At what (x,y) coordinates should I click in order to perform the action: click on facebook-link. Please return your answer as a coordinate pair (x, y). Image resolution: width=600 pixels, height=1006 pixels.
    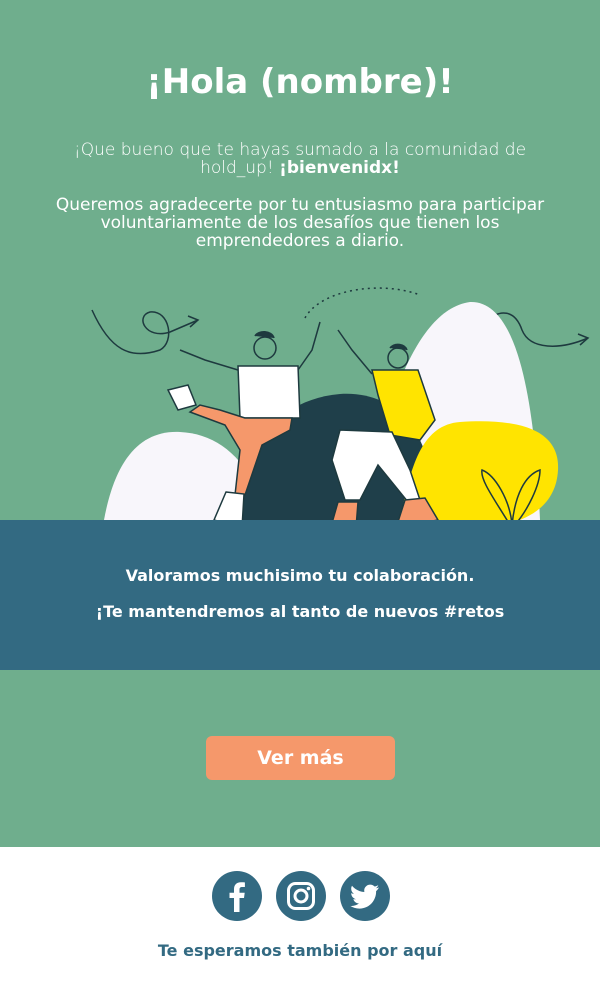
    Looking at the image, I should click on (237, 896).